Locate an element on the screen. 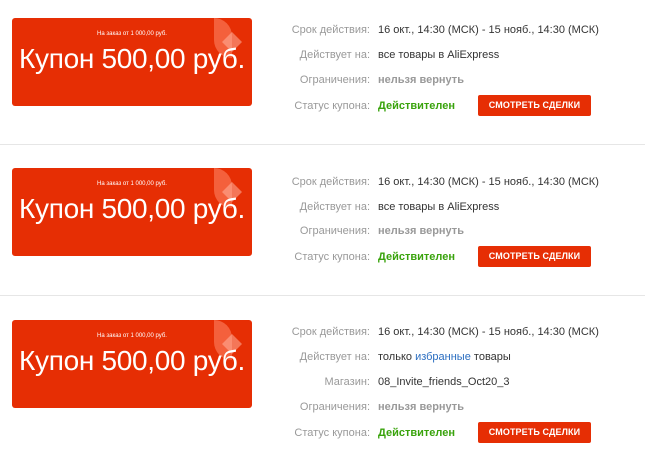 This screenshot has height=455, width=645. store-value: 08_Invite_friends_Oct20_3 is located at coordinates (444, 382).